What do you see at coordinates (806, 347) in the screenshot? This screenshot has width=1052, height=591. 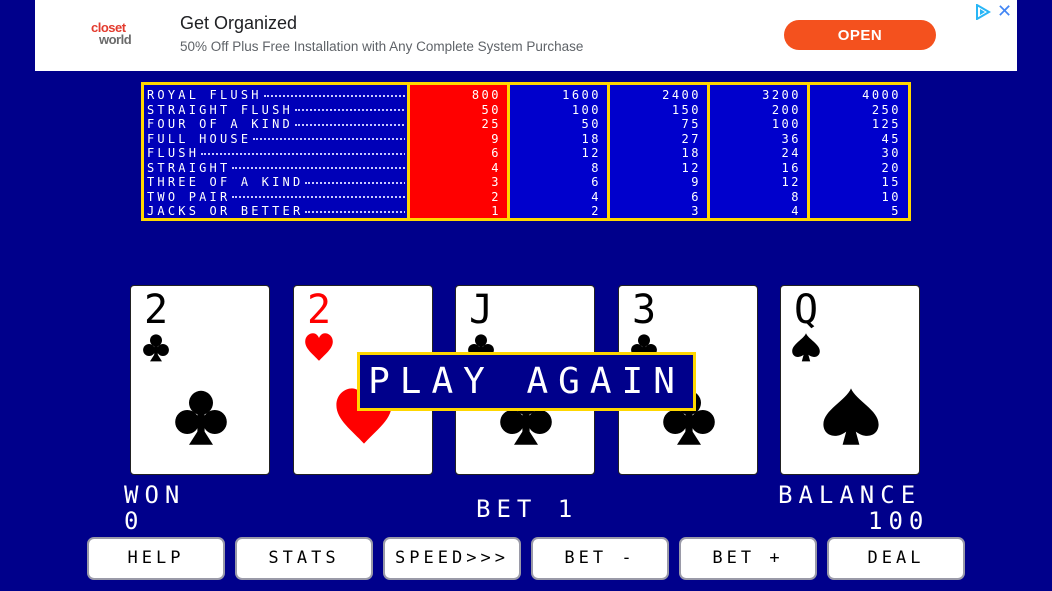 I see `spade-icon` at bounding box center [806, 347].